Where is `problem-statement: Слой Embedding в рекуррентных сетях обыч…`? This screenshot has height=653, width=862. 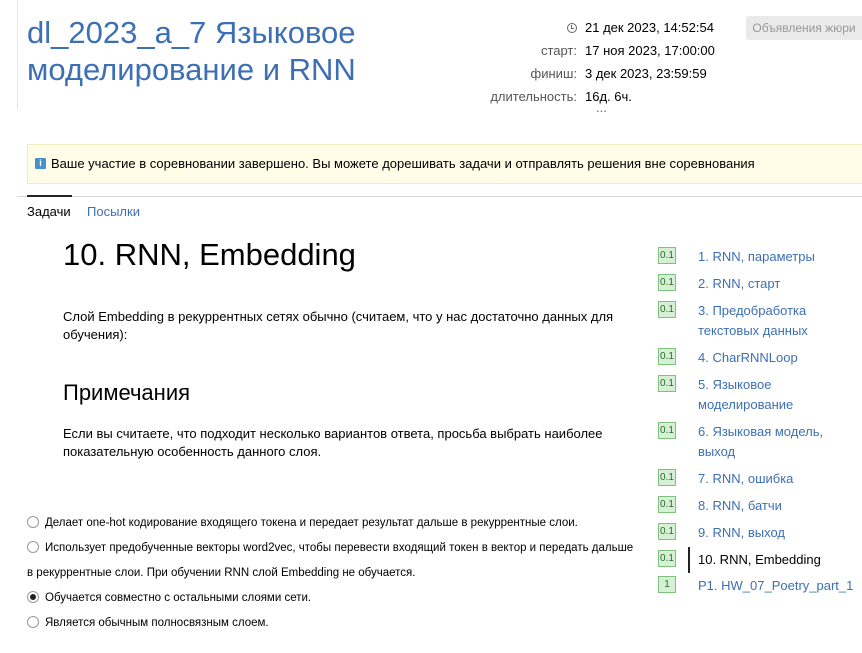
problem-statement: Слой Embedding в рекуррентных сетях обыч… is located at coordinates (338, 325).